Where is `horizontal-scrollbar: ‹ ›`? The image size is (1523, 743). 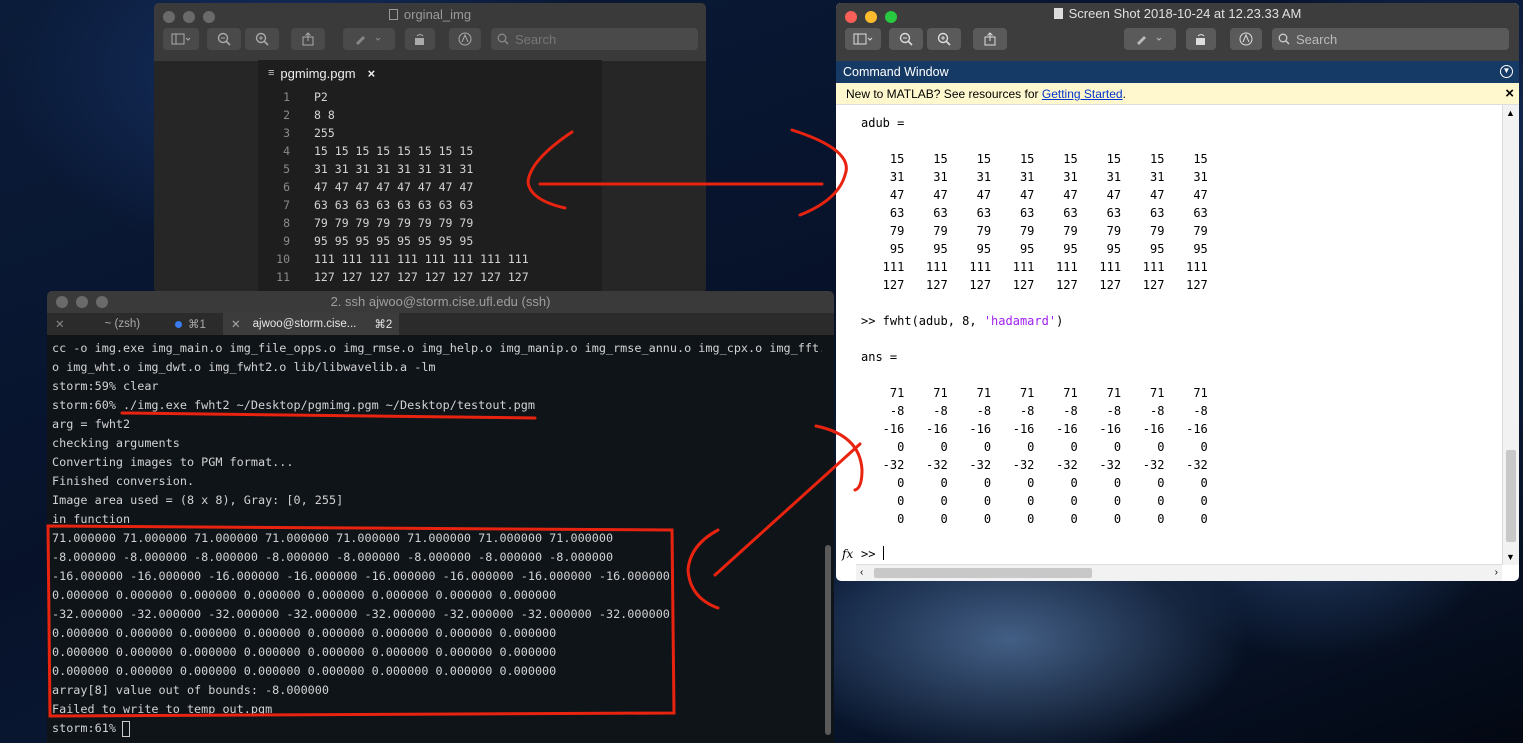
horizontal-scrollbar: ‹ › is located at coordinates (1179, 572).